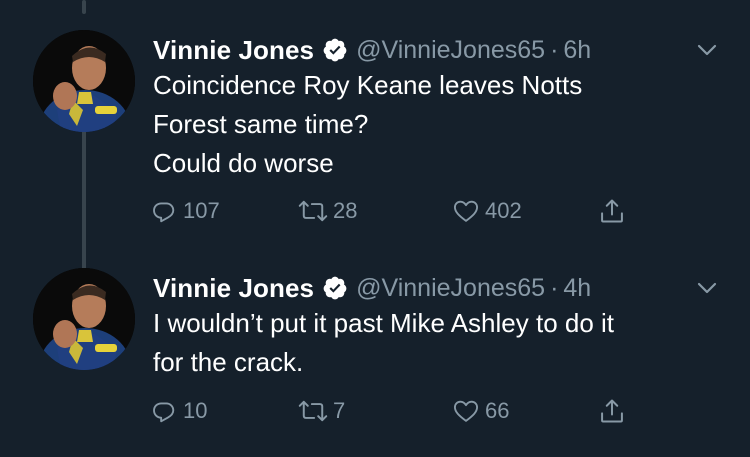  I want to click on timestamp: 6h, so click(577, 50).